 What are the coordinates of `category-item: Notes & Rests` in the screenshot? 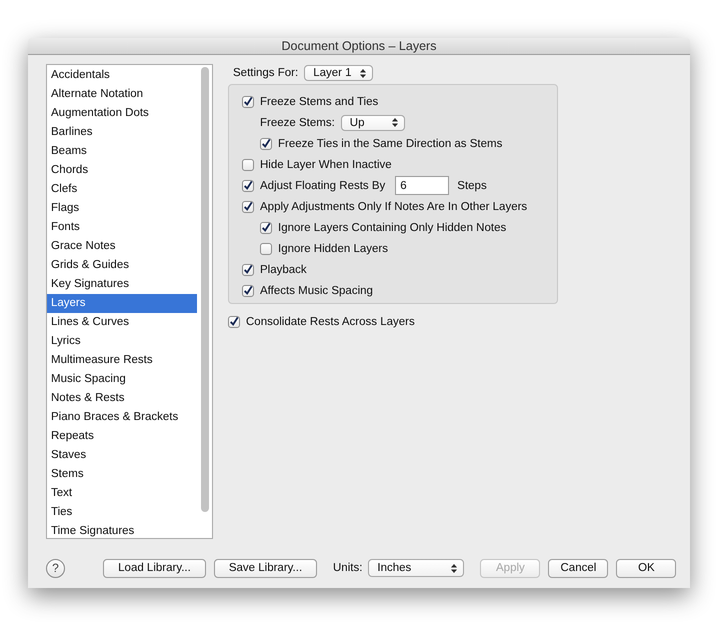 It's located at (122, 398).